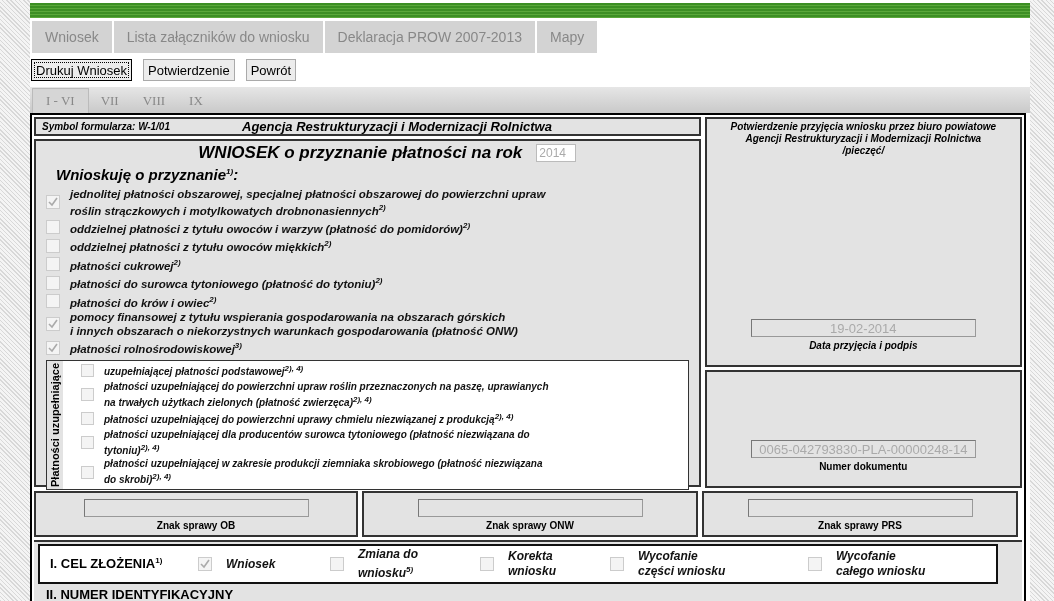  What do you see at coordinates (863, 127) in the screenshot?
I see `confirmation-text: Potwierdzenie przyjęcia wniosku przez biuro powiatowe` at bounding box center [863, 127].